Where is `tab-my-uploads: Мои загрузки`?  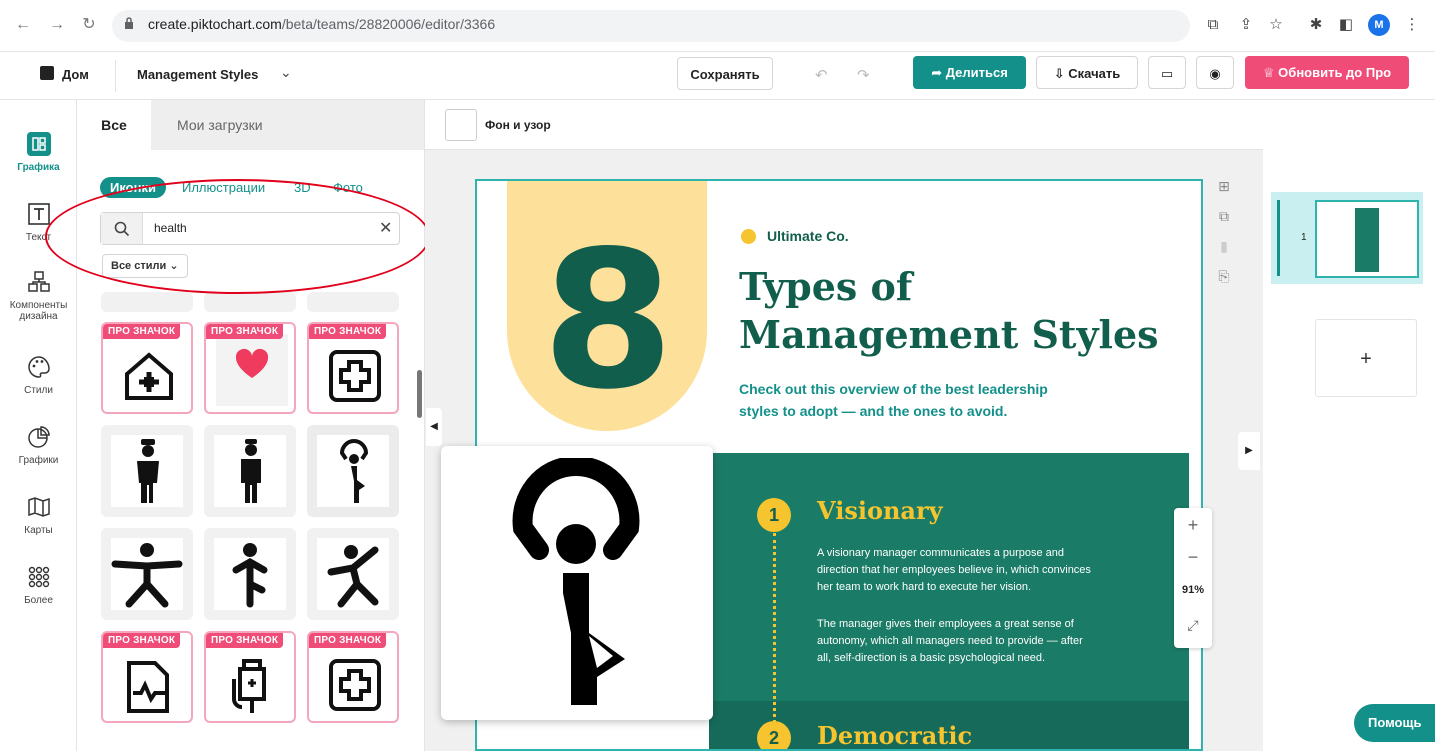 tab-my-uploads: Мои загрузки is located at coordinates (287, 125).